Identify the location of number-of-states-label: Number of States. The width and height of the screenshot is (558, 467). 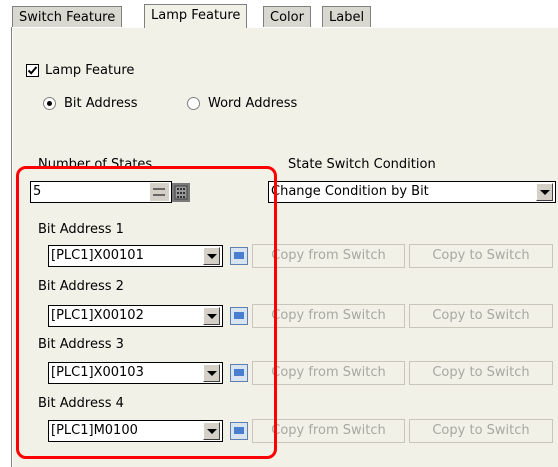
(95, 164).